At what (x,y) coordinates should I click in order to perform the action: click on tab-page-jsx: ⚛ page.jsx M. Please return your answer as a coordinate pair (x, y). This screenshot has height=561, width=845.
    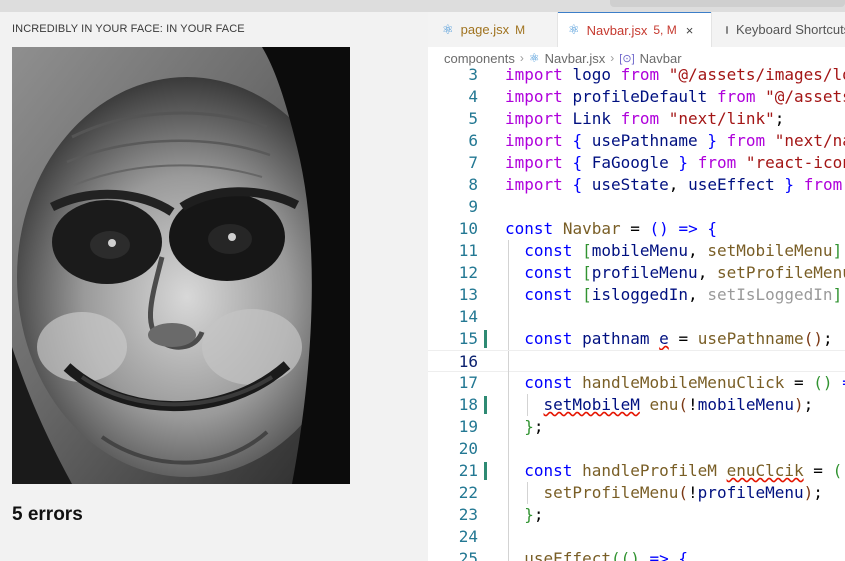
    Looking at the image, I should click on (493, 29).